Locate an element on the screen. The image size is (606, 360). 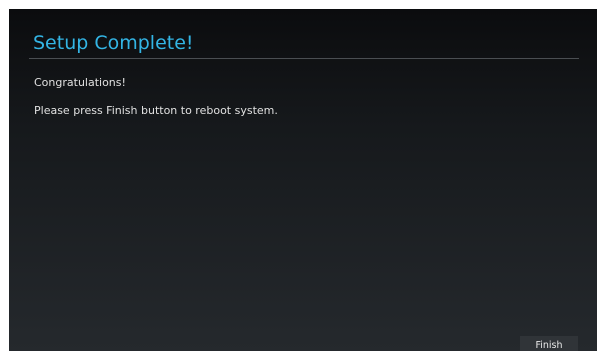
page-title: Setup Complete! is located at coordinates (113, 43).